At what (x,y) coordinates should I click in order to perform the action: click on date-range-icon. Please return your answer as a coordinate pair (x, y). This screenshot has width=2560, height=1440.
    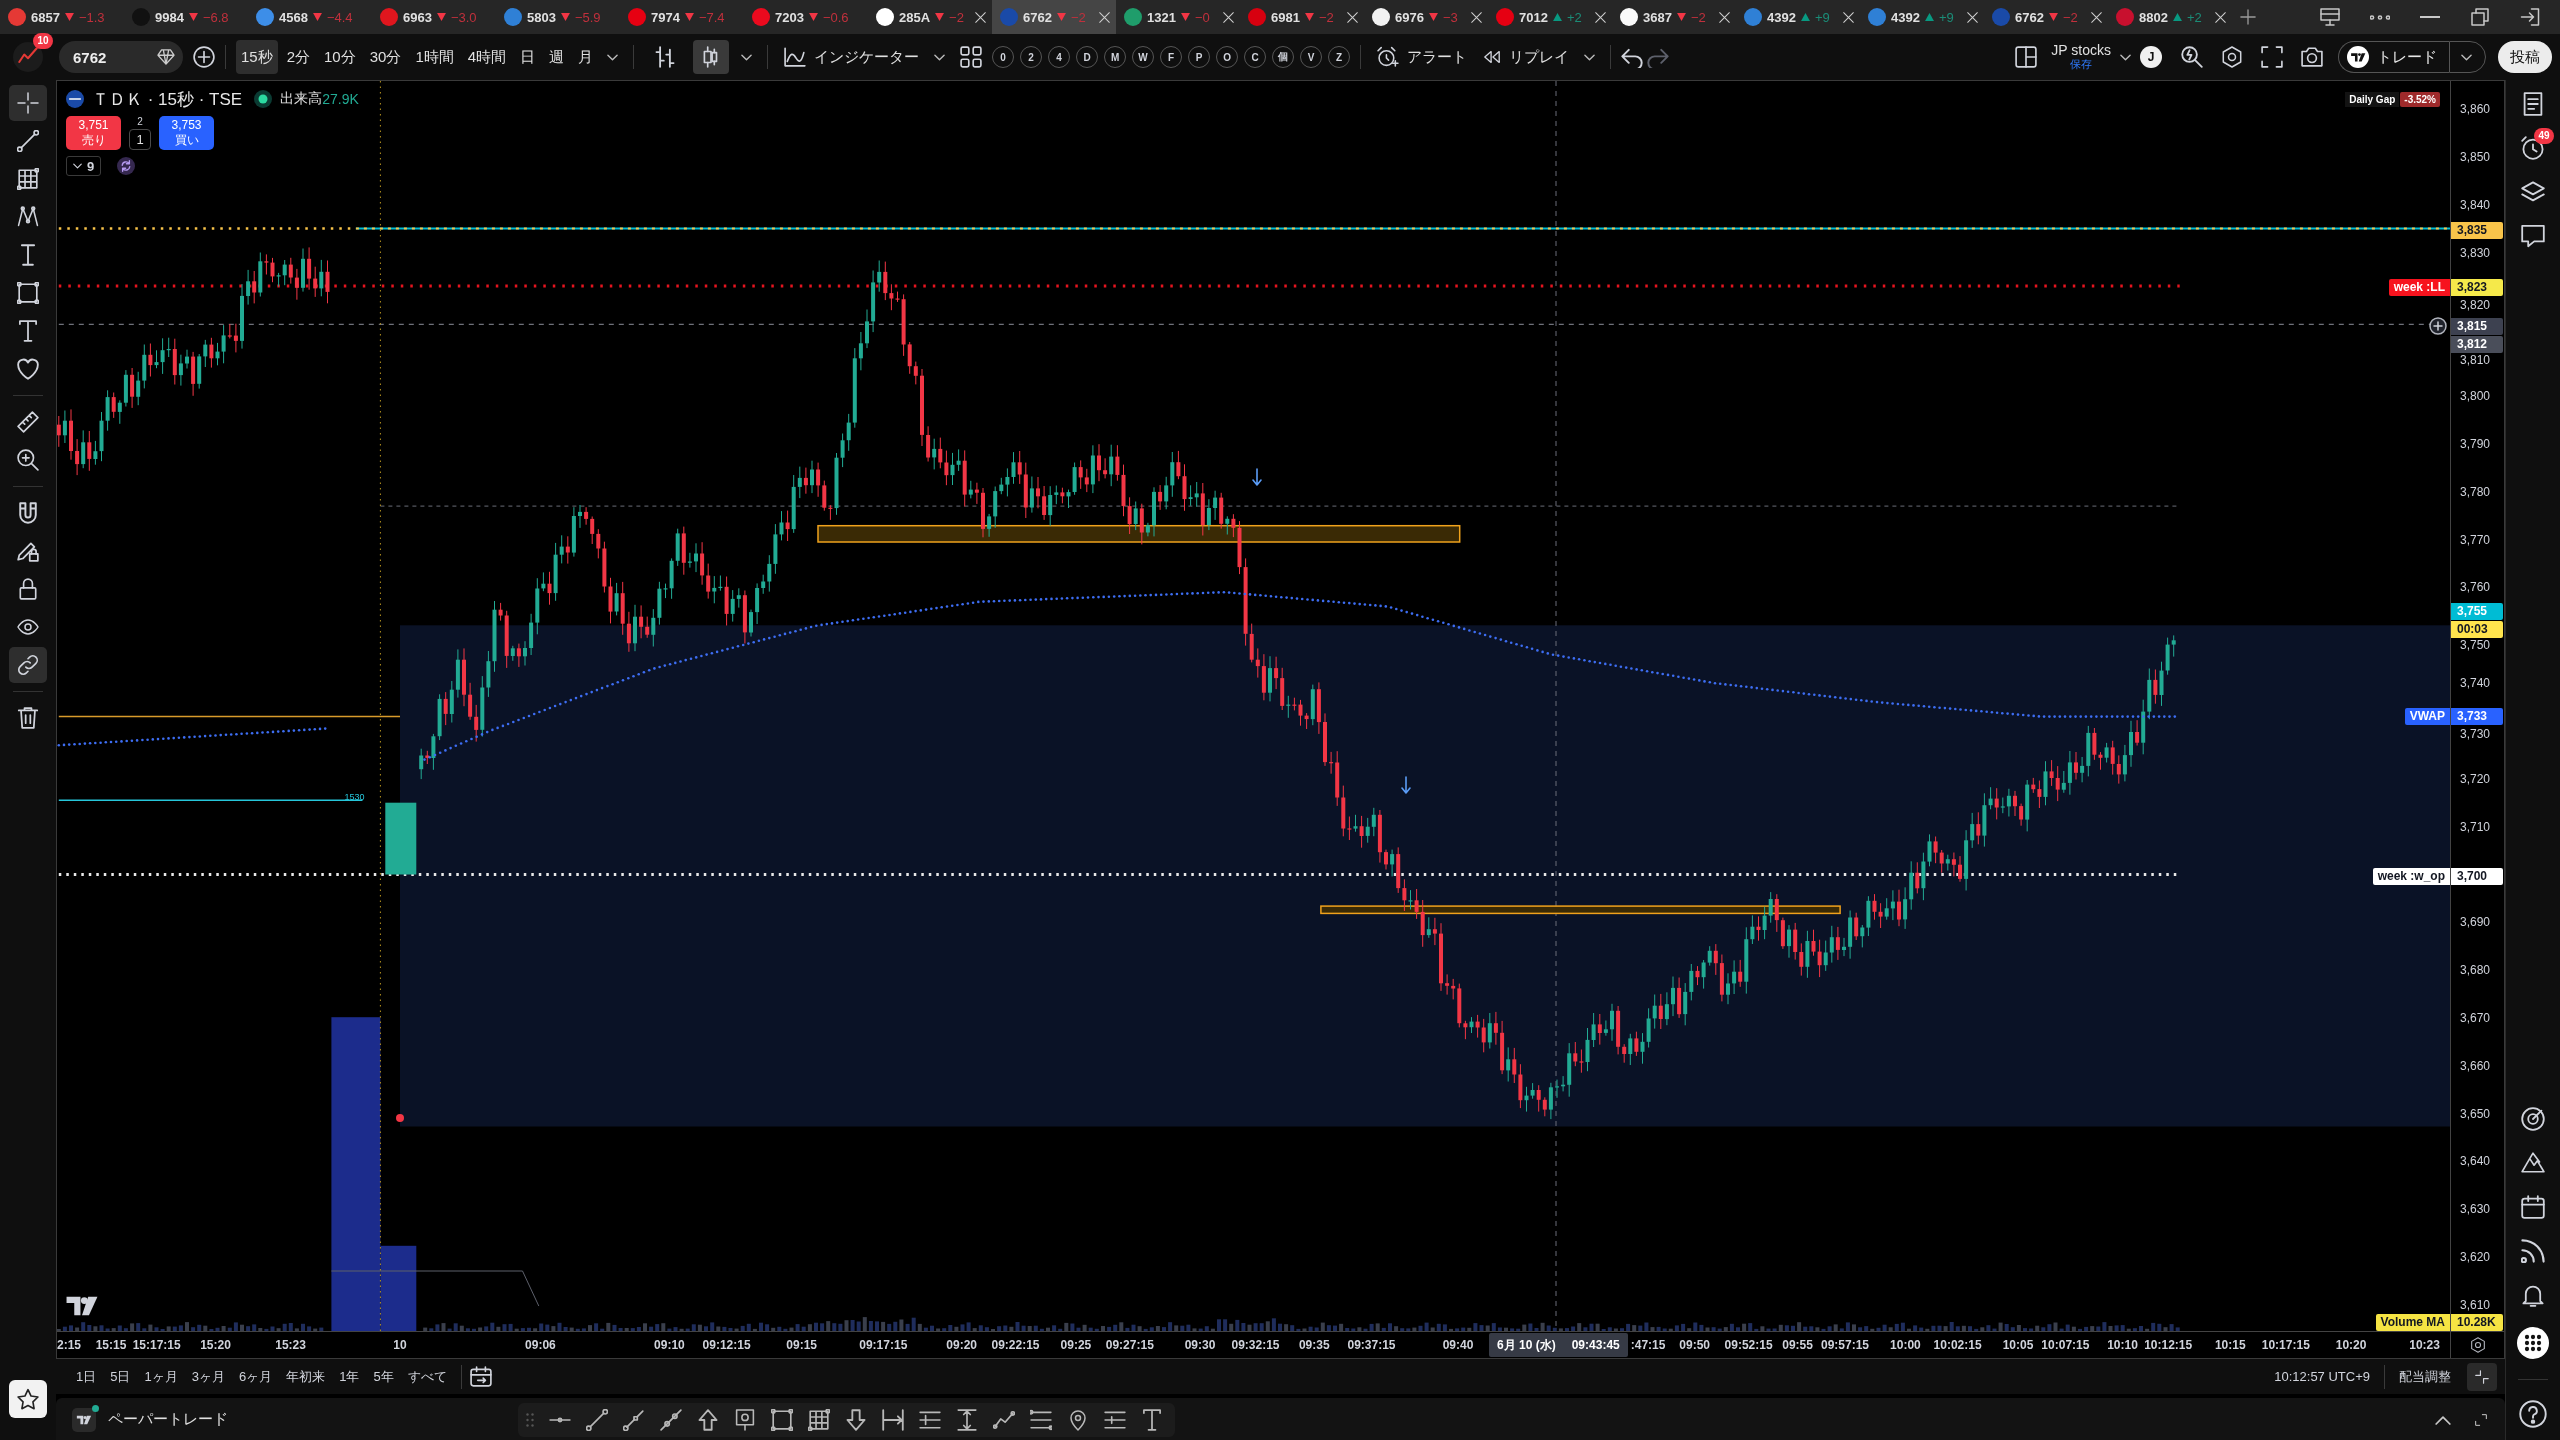
    Looking at the image, I should click on (893, 1420).